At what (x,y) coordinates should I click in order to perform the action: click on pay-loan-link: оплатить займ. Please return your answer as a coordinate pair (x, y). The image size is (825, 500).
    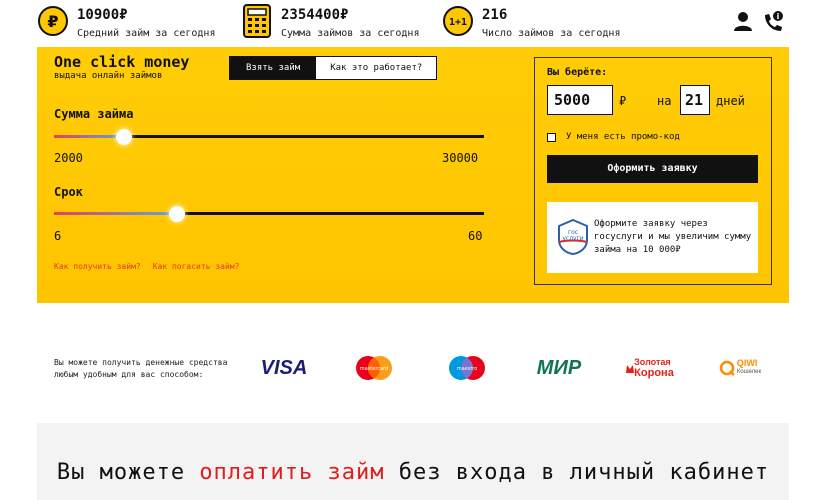
    Looking at the image, I should click on (291, 472).